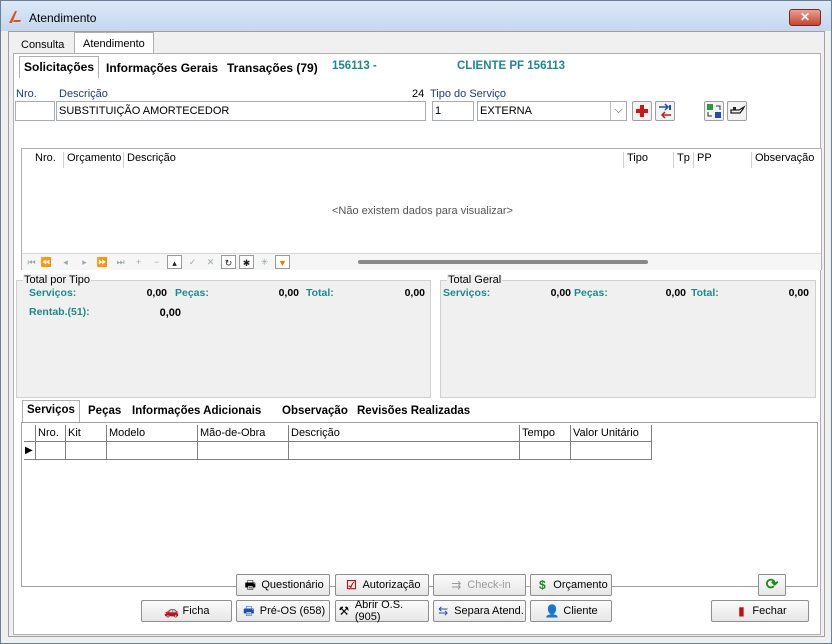  What do you see at coordinates (51, 433) in the screenshot?
I see `col2-nro: Nro.` at bounding box center [51, 433].